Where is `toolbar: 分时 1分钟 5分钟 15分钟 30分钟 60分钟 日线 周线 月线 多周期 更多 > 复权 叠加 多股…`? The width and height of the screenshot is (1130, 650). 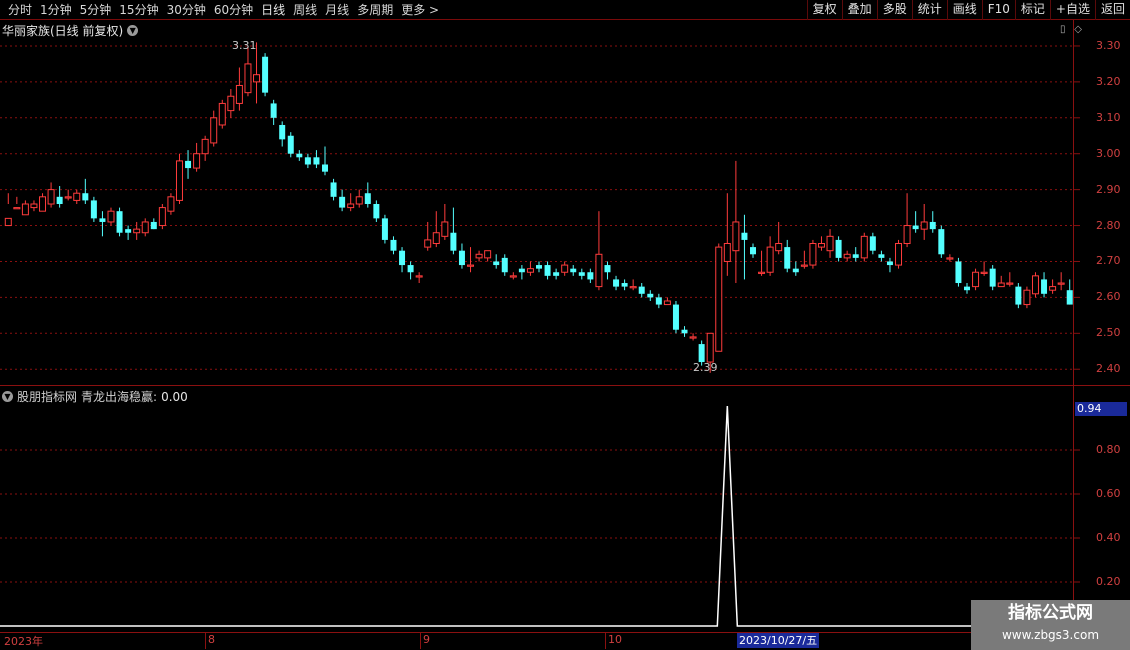
toolbar: 分时 1分钟 5分钟 15分钟 30分钟 60分钟 日线 周线 月线 多周期 更多 > 复权 叠加 多股… is located at coordinates (565, 10).